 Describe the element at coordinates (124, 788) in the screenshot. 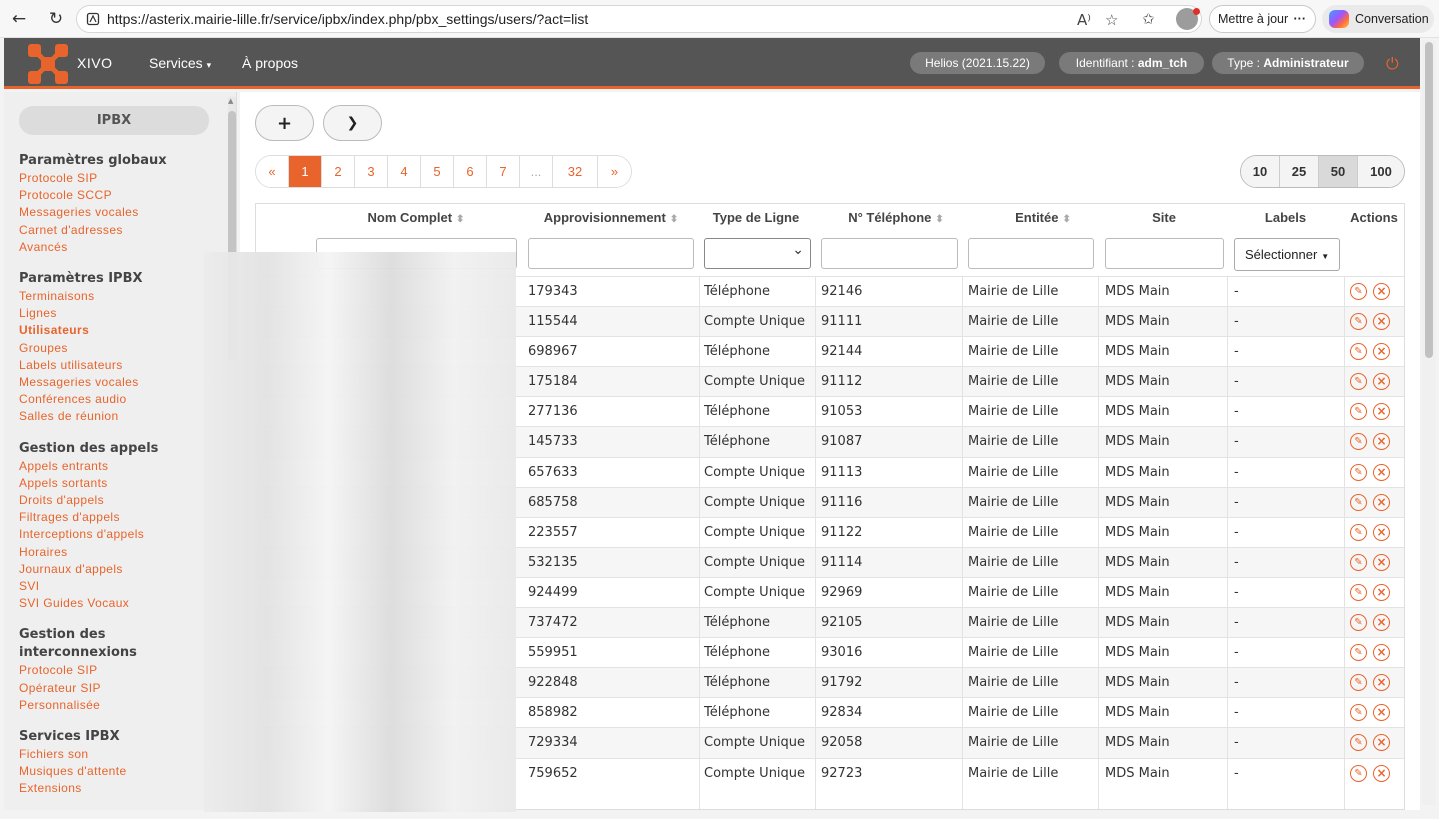

I see `sidebar-link: Extensions` at that location.